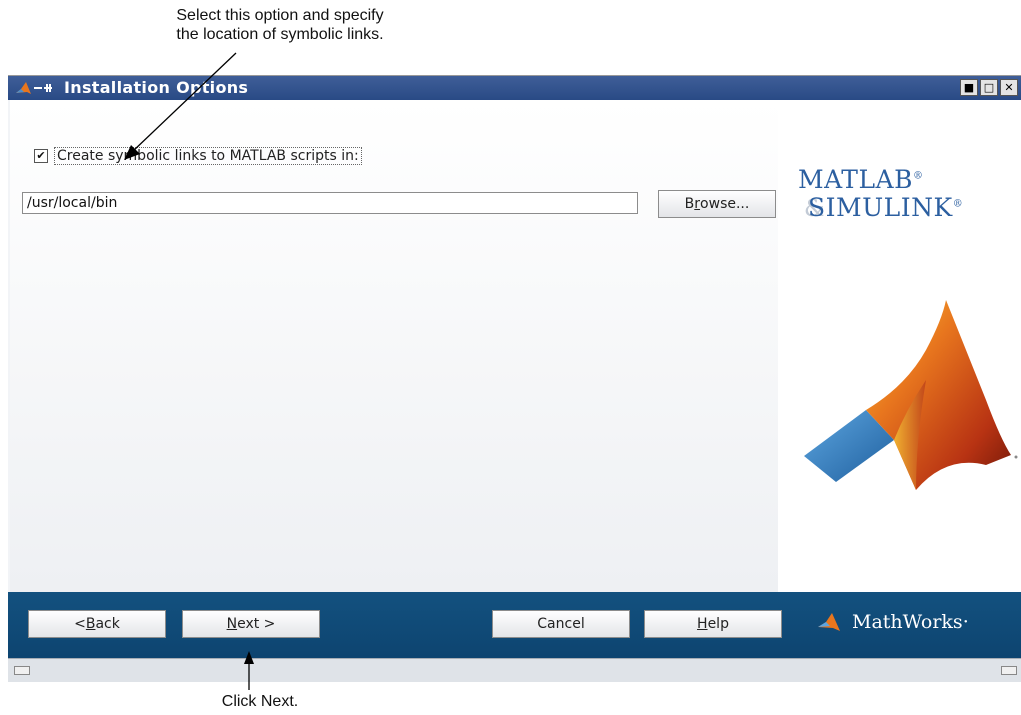 This screenshot has height=715, width=1021. I want to click on simulink-wordmark: SIMULINK®, so click(885, 207).